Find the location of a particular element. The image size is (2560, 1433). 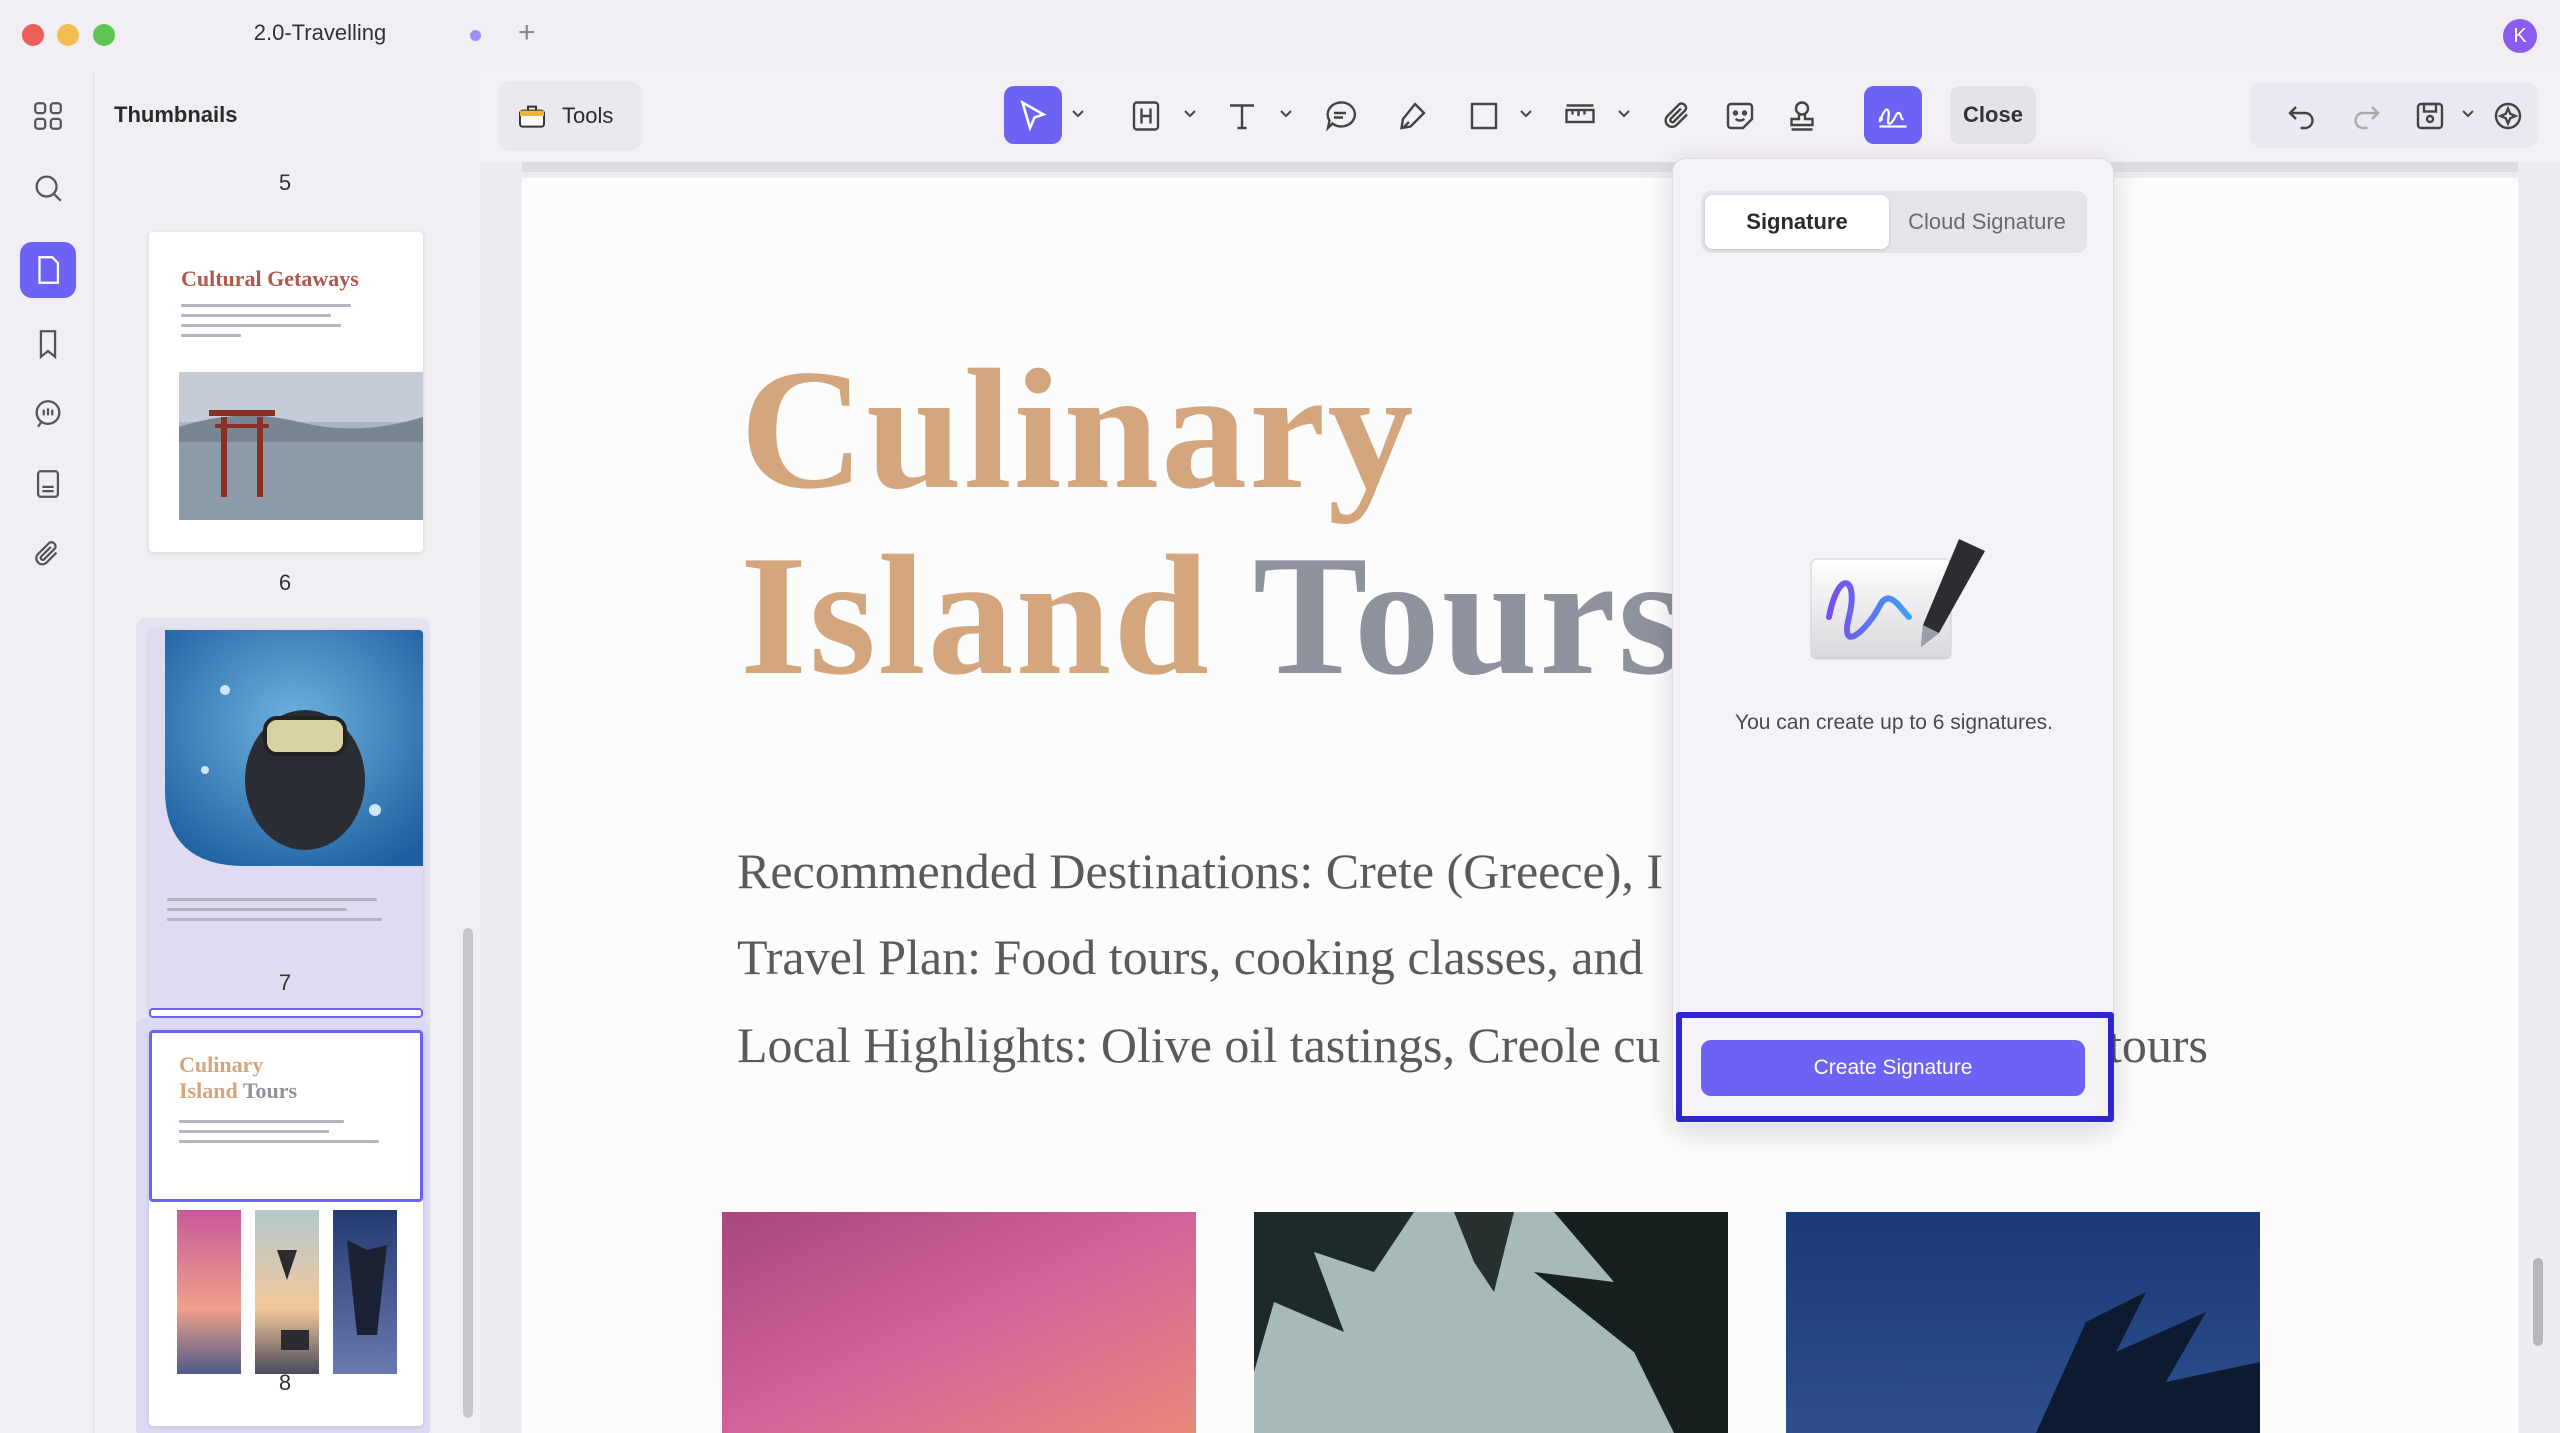

close-window-button is located at coordinates (33, 35).